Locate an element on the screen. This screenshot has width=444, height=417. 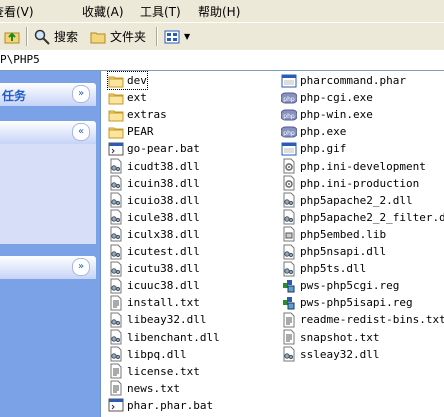
file-name: extras is located at coordinates (147, 115).